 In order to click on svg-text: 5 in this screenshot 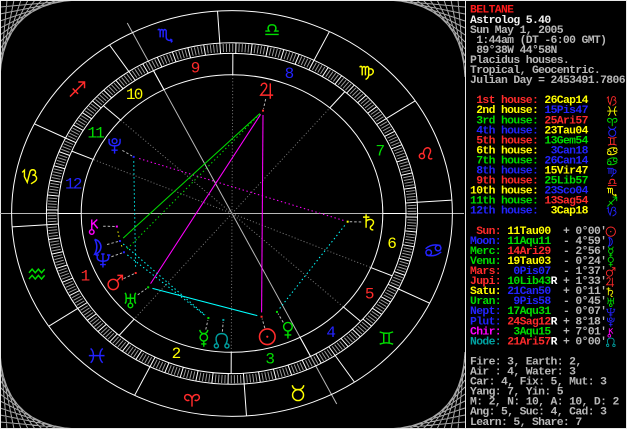, I will do `click(369, 295)`.